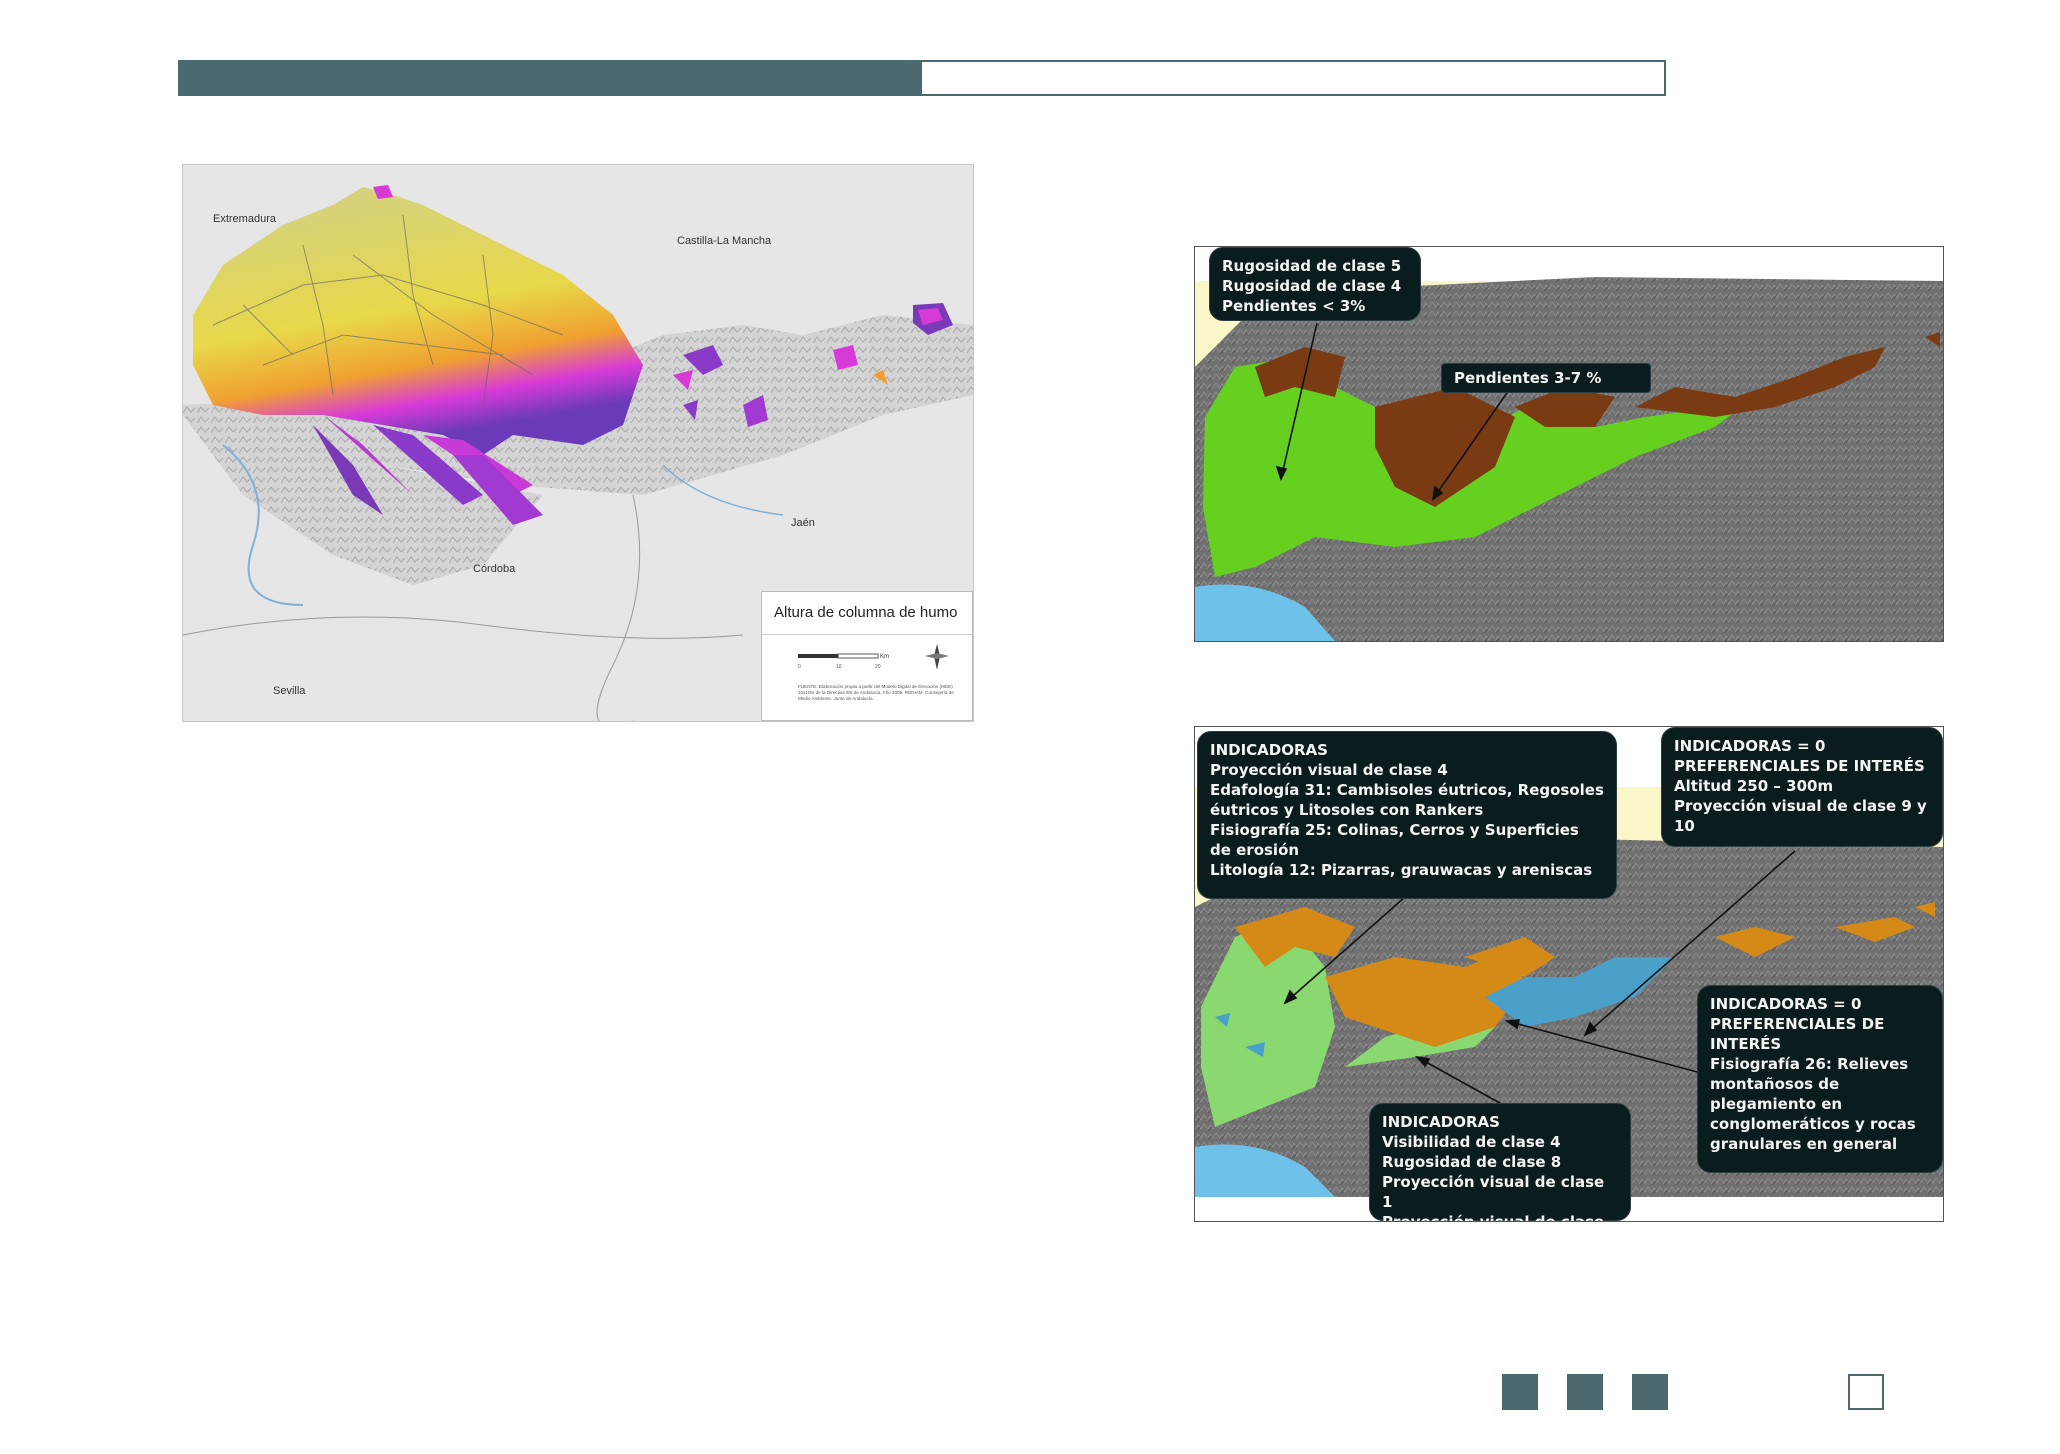 Image resolution: width=2060 pixels, height=1454 pixels. I want to click on compass-rose-icon, so click(937, 657).